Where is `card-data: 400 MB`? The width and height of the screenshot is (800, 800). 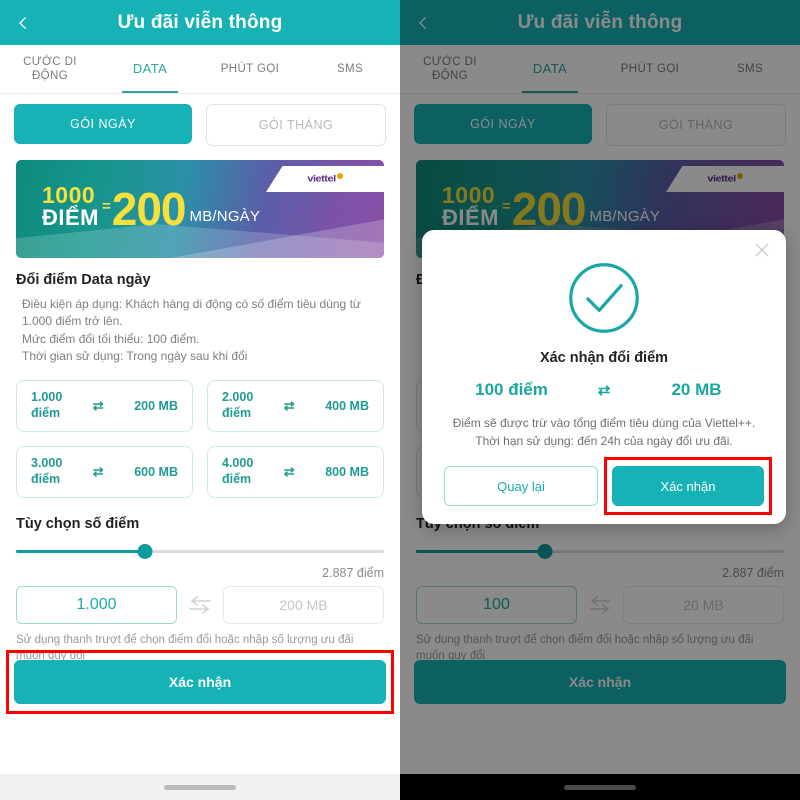
card-data: 400 MB is located at coordinates (347, 405).